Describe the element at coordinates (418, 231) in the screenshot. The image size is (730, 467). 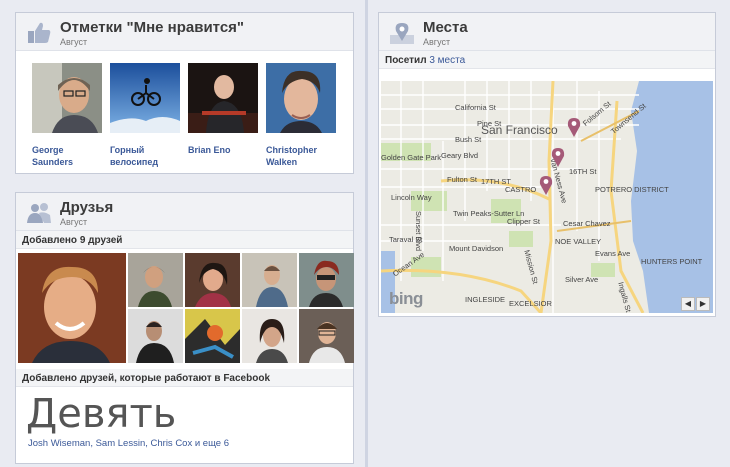
I see `map-street-label: Sunset Blvd` at that location.